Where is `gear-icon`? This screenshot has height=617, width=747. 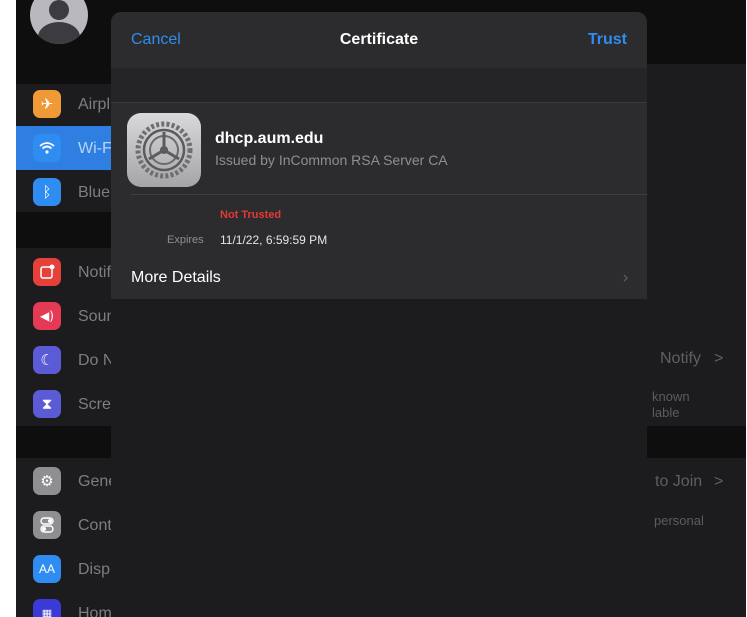
gear-icon is located at coordinates (164, 150).